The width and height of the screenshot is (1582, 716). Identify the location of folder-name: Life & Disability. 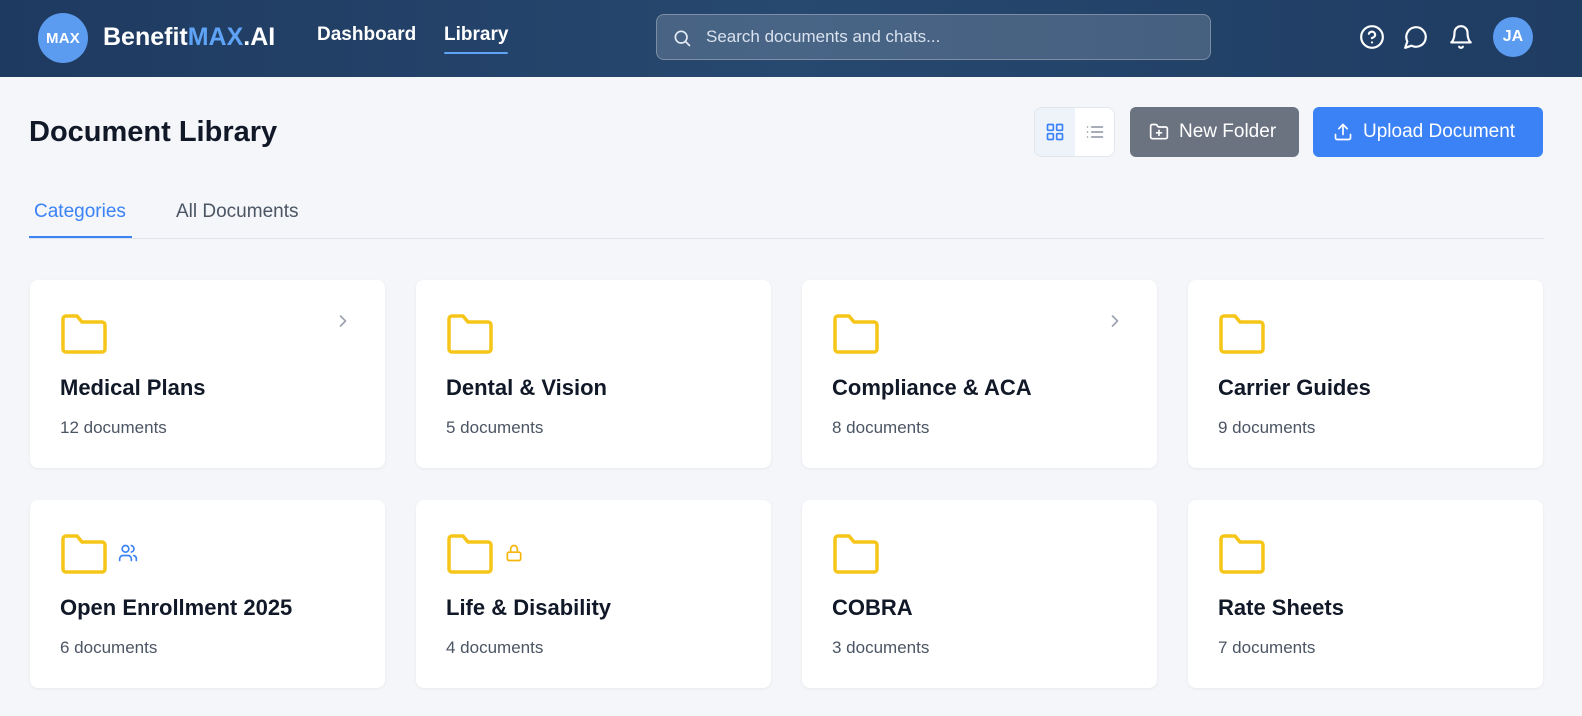
(529, 607).